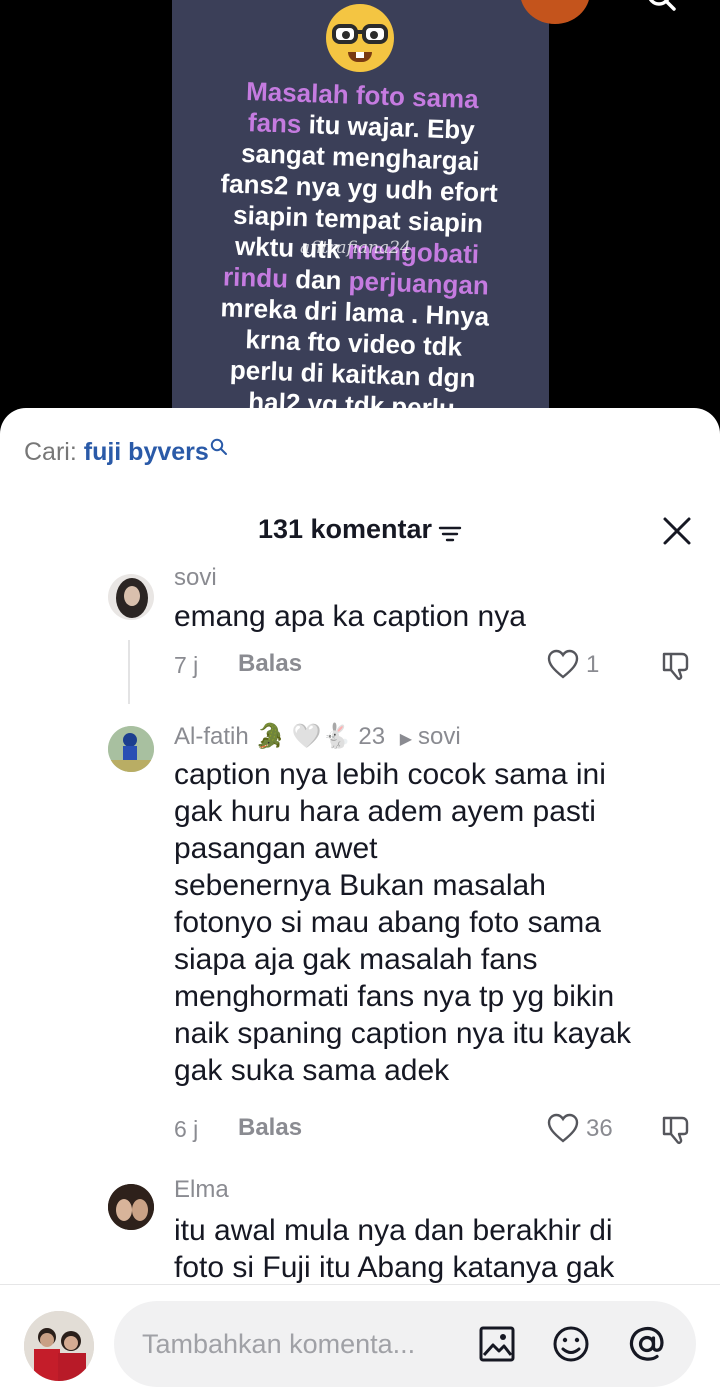  Describe the element at coordinates (402, 1033) in the screenshot. I see `comment-text-line: naik spaning caption nya itu kayak` at that location.